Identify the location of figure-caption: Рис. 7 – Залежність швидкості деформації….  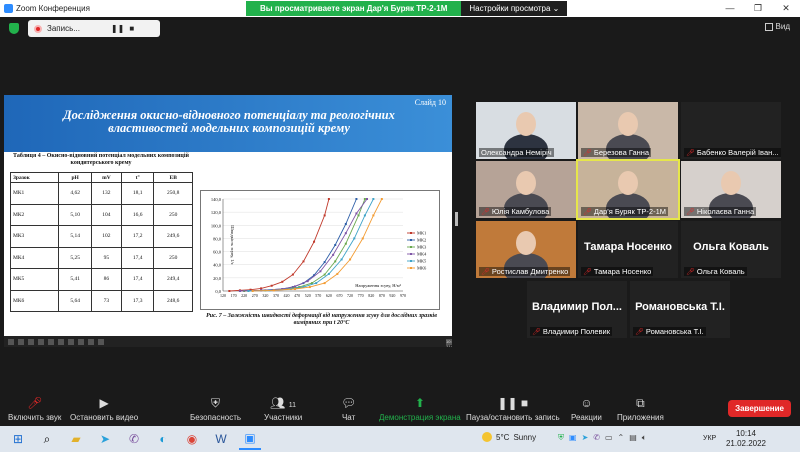
(321, 319).